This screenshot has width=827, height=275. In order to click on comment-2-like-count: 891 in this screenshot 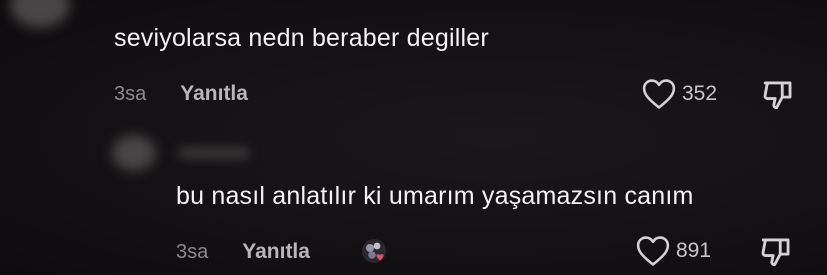, I will do `click(694, 250)`.